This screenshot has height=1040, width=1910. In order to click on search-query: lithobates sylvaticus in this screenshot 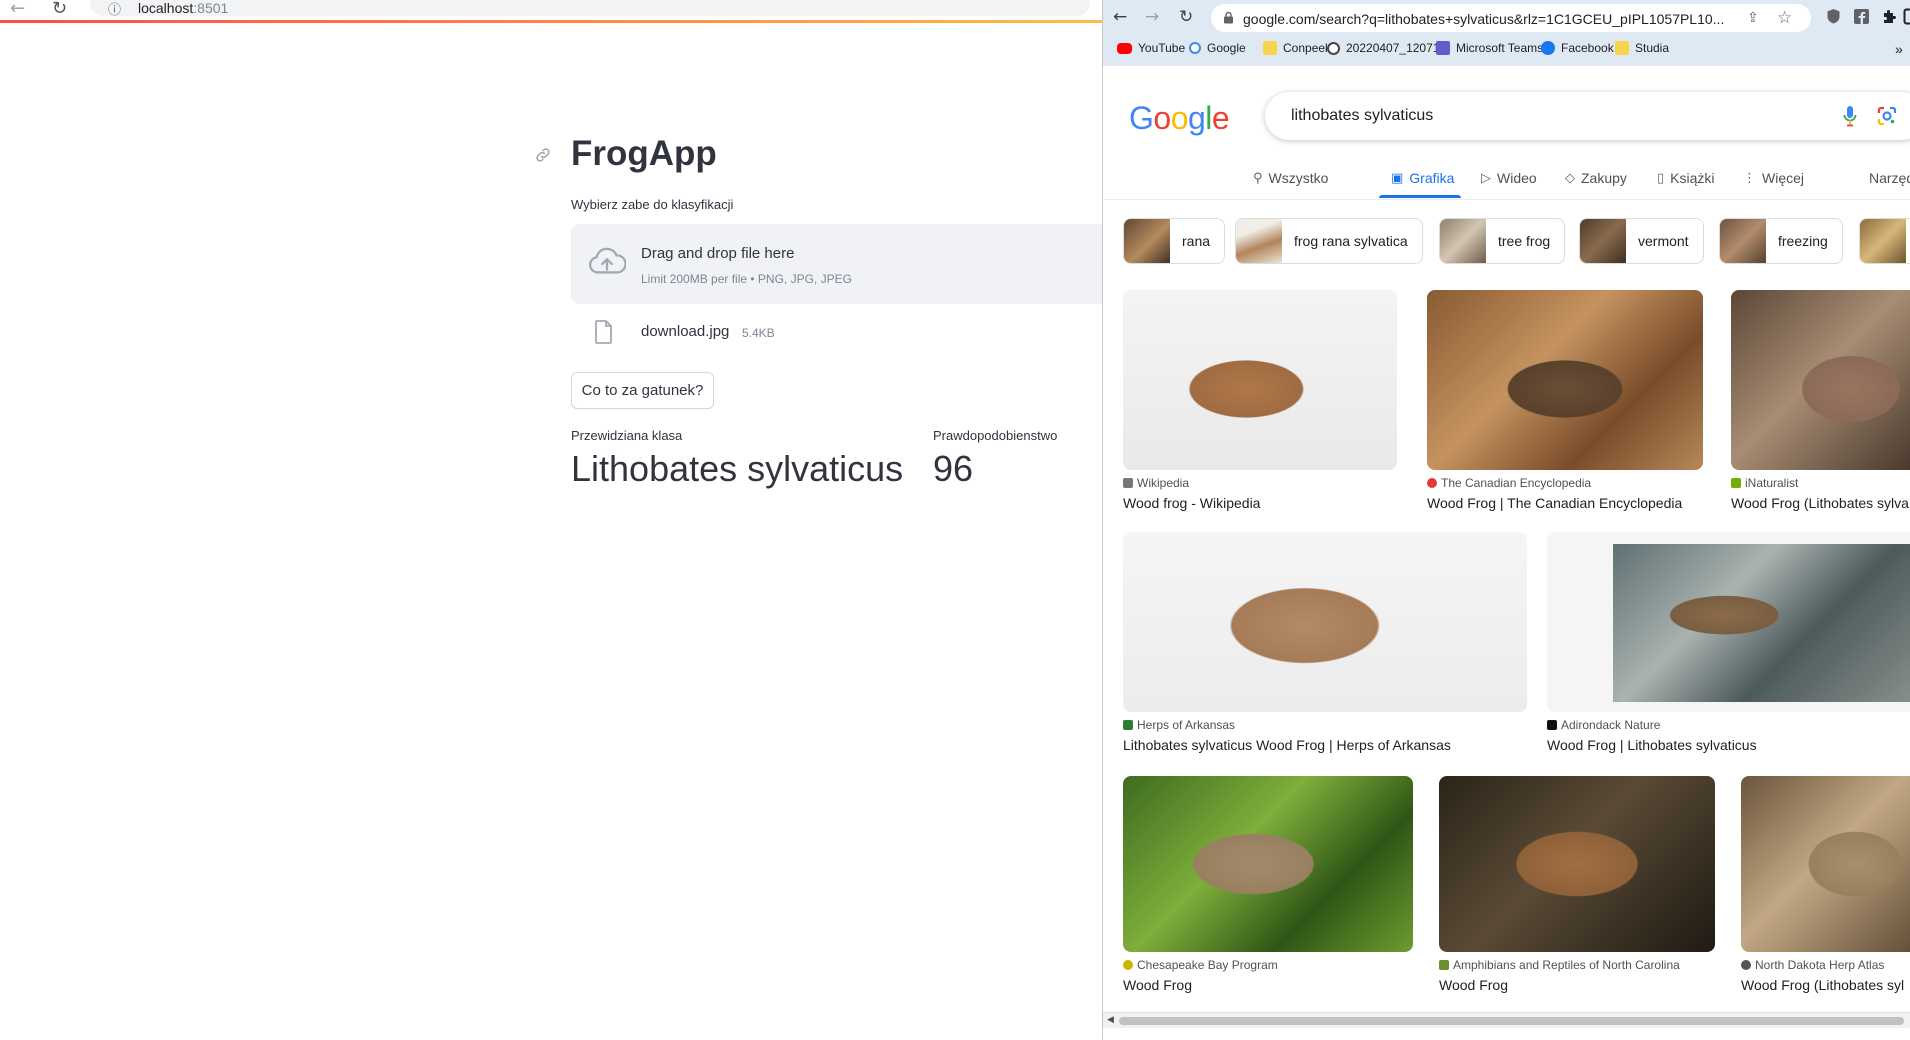, I will do `click(1362, 116)`.